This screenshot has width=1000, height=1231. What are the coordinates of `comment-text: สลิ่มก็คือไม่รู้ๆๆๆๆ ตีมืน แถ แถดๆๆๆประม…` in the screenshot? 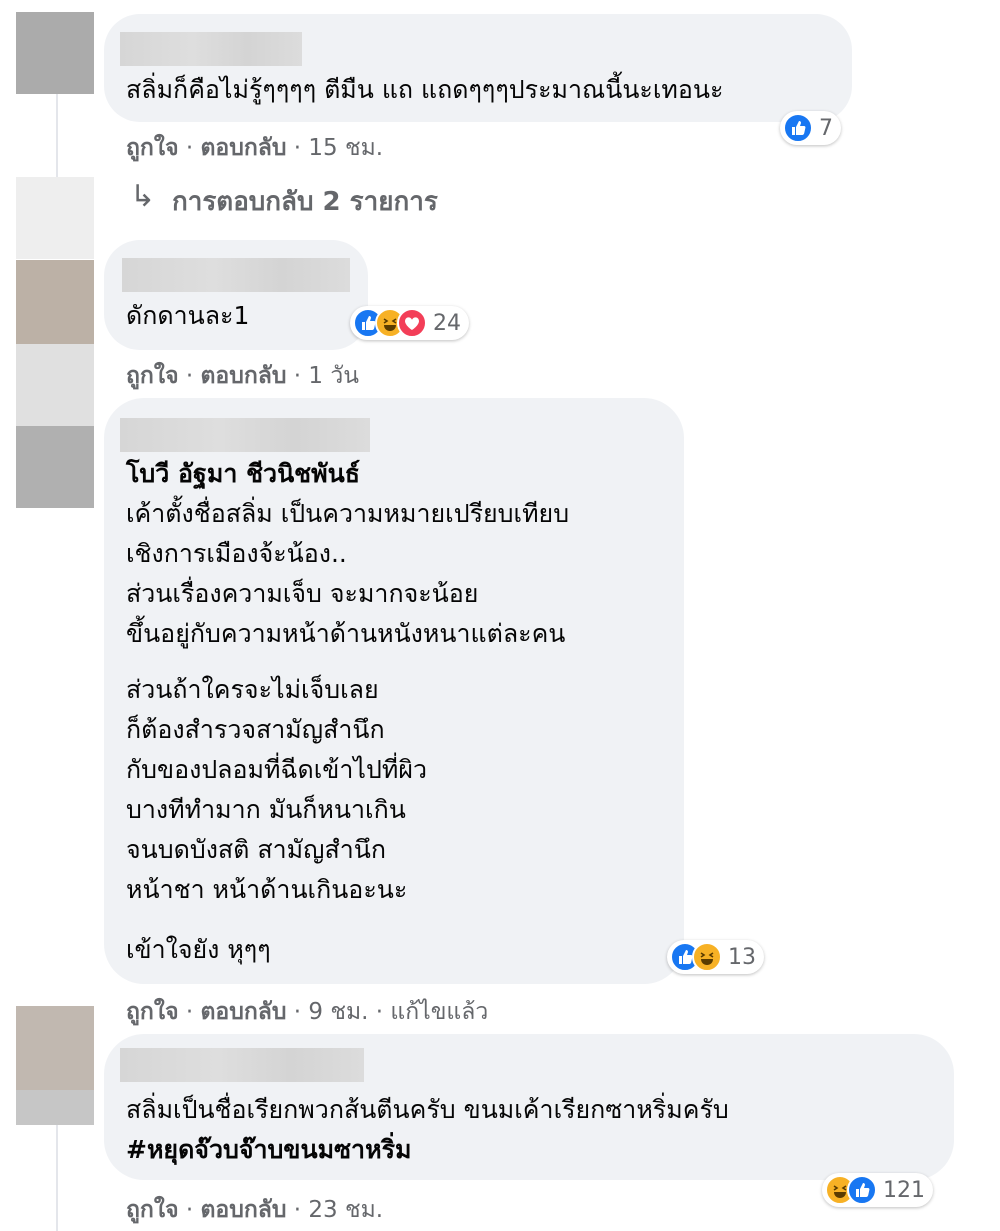 It's located at (425, 89).